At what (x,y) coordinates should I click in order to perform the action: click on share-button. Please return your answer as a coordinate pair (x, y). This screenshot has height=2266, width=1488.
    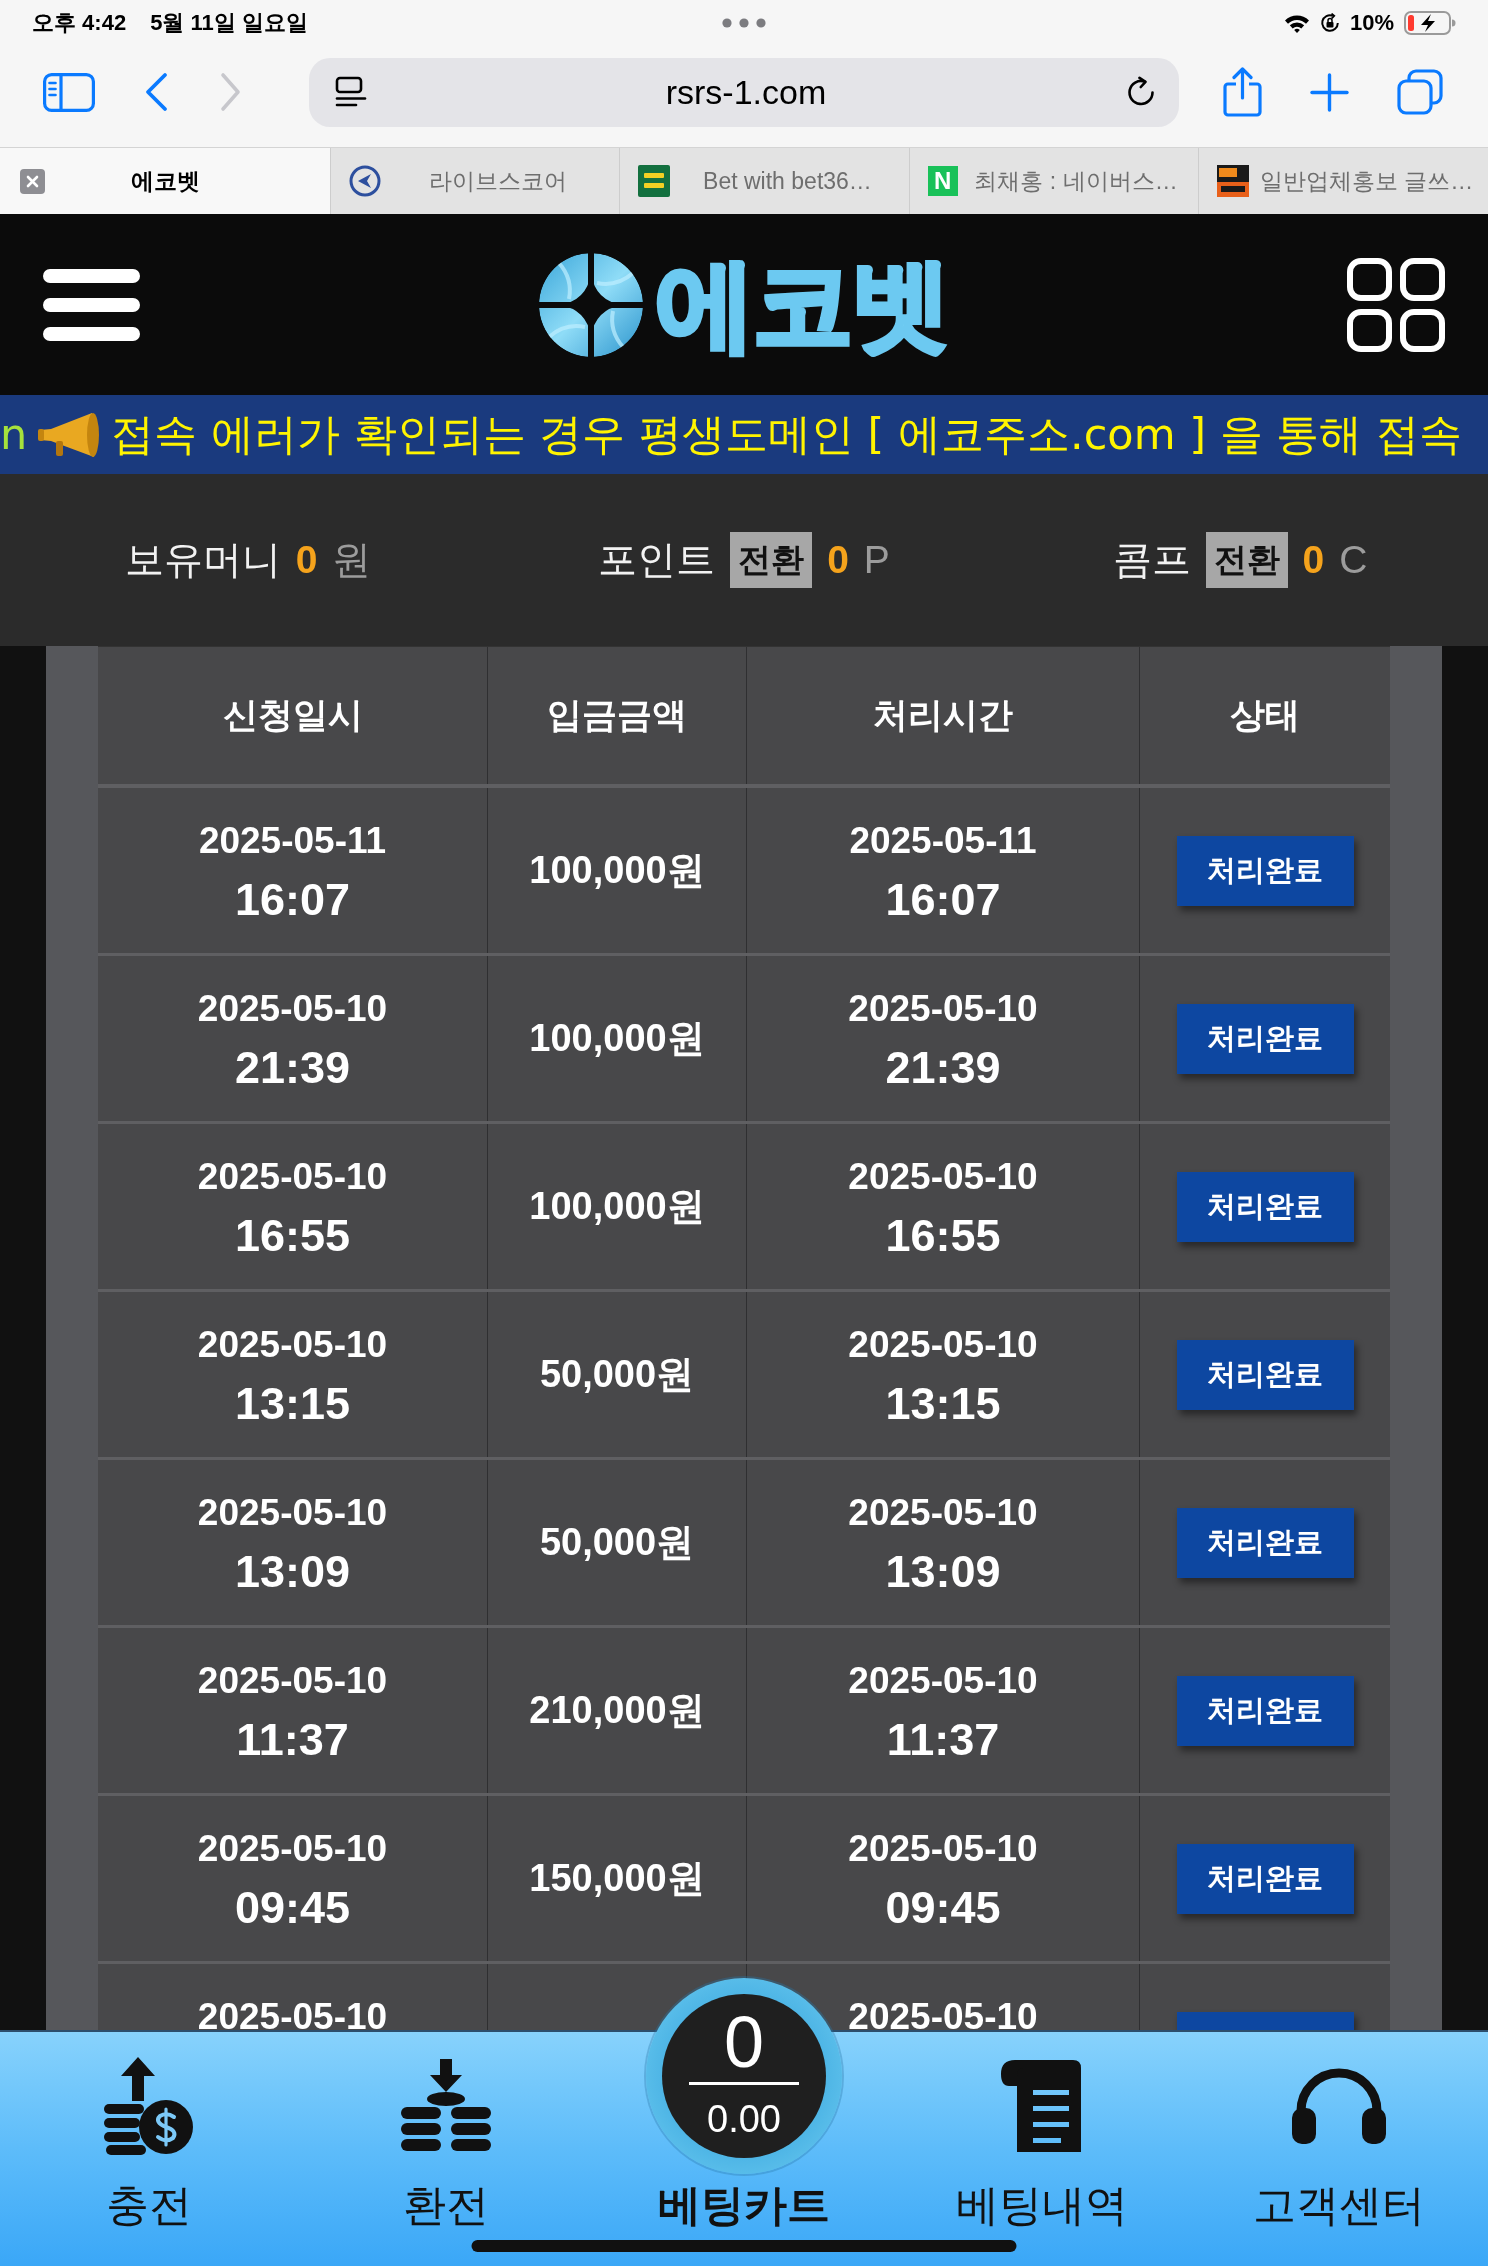
    Looking at the image, I should click on (1242, 92).